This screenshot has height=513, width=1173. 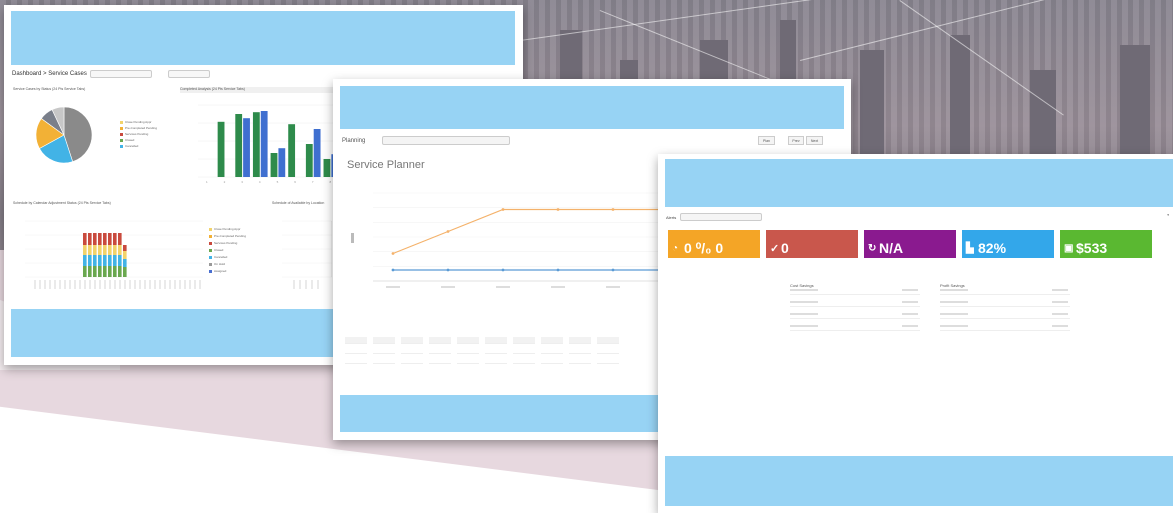 I want to click on toolbar-label: Alerts, so click(x=671, y=217).